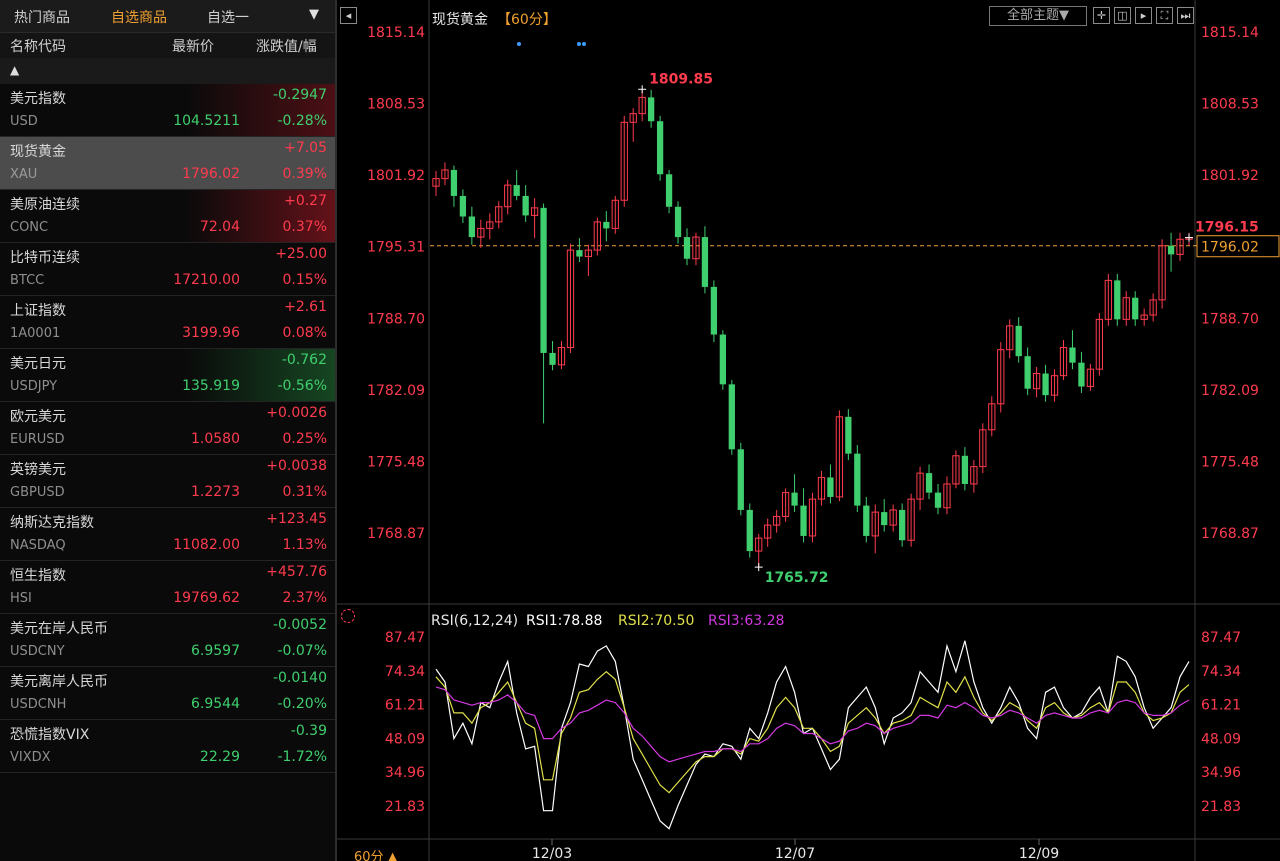 Image resolution: width=1280 pixels, height=861 pixels. Describe the element at coordinates (211, 386) in the screenshot. I see `latest-price: 135.919` at that location.